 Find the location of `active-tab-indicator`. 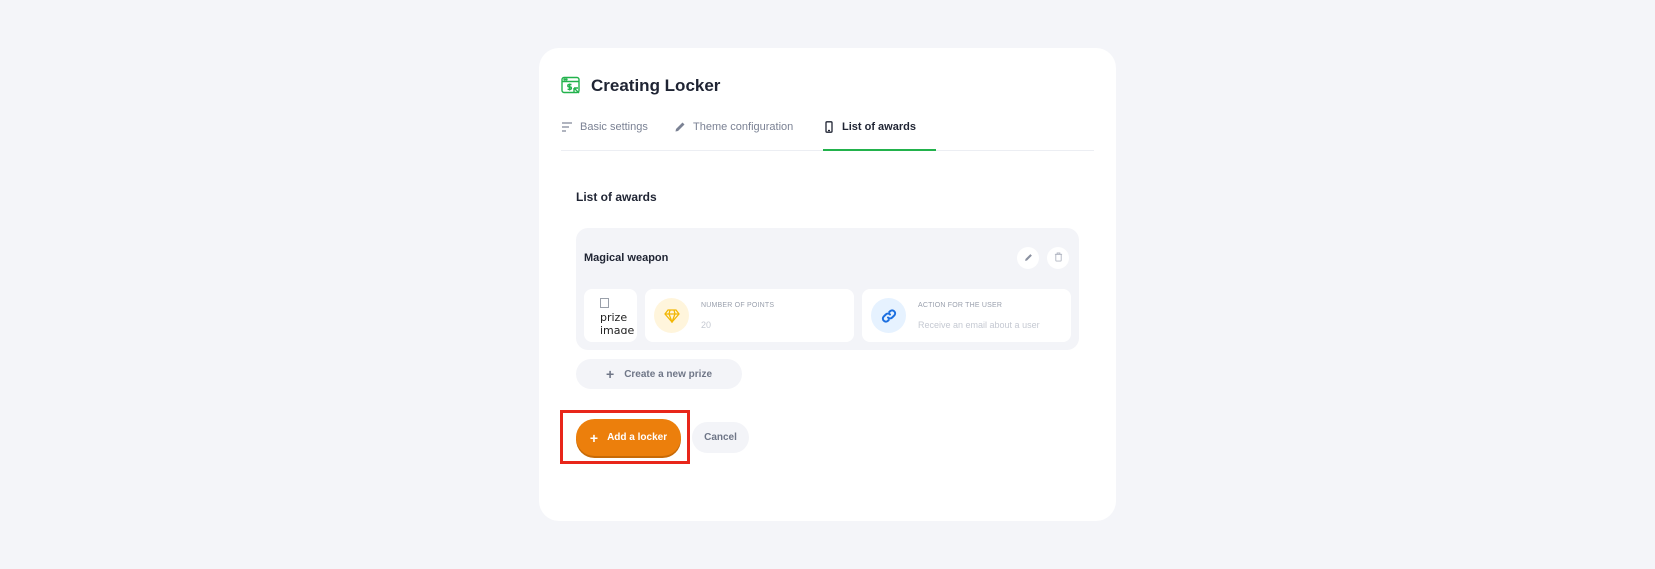

active-tab-indicator is located at coordinates (879, 150).